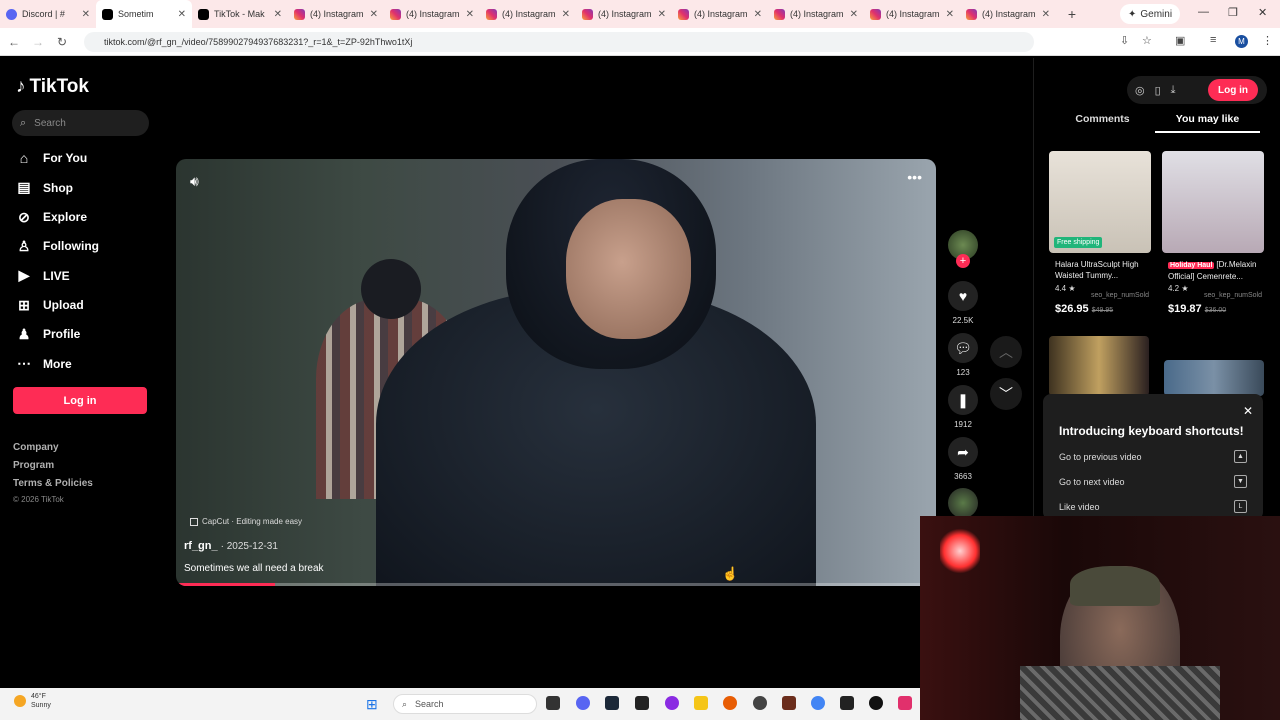  I want to click on follow-plus-icon: +, so click(963, 261).